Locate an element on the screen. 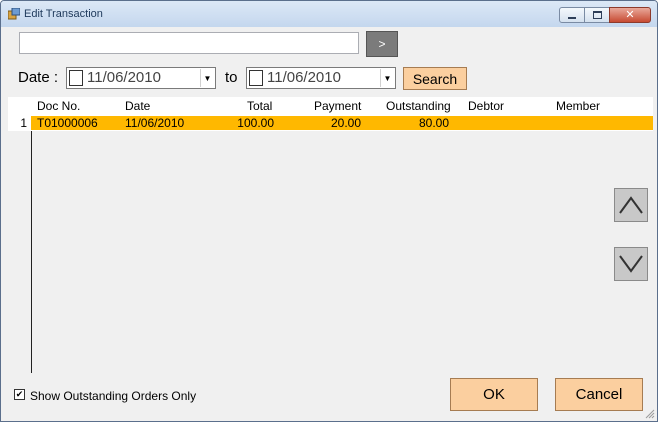  row-header-divider is located at coordinates (31, 244).